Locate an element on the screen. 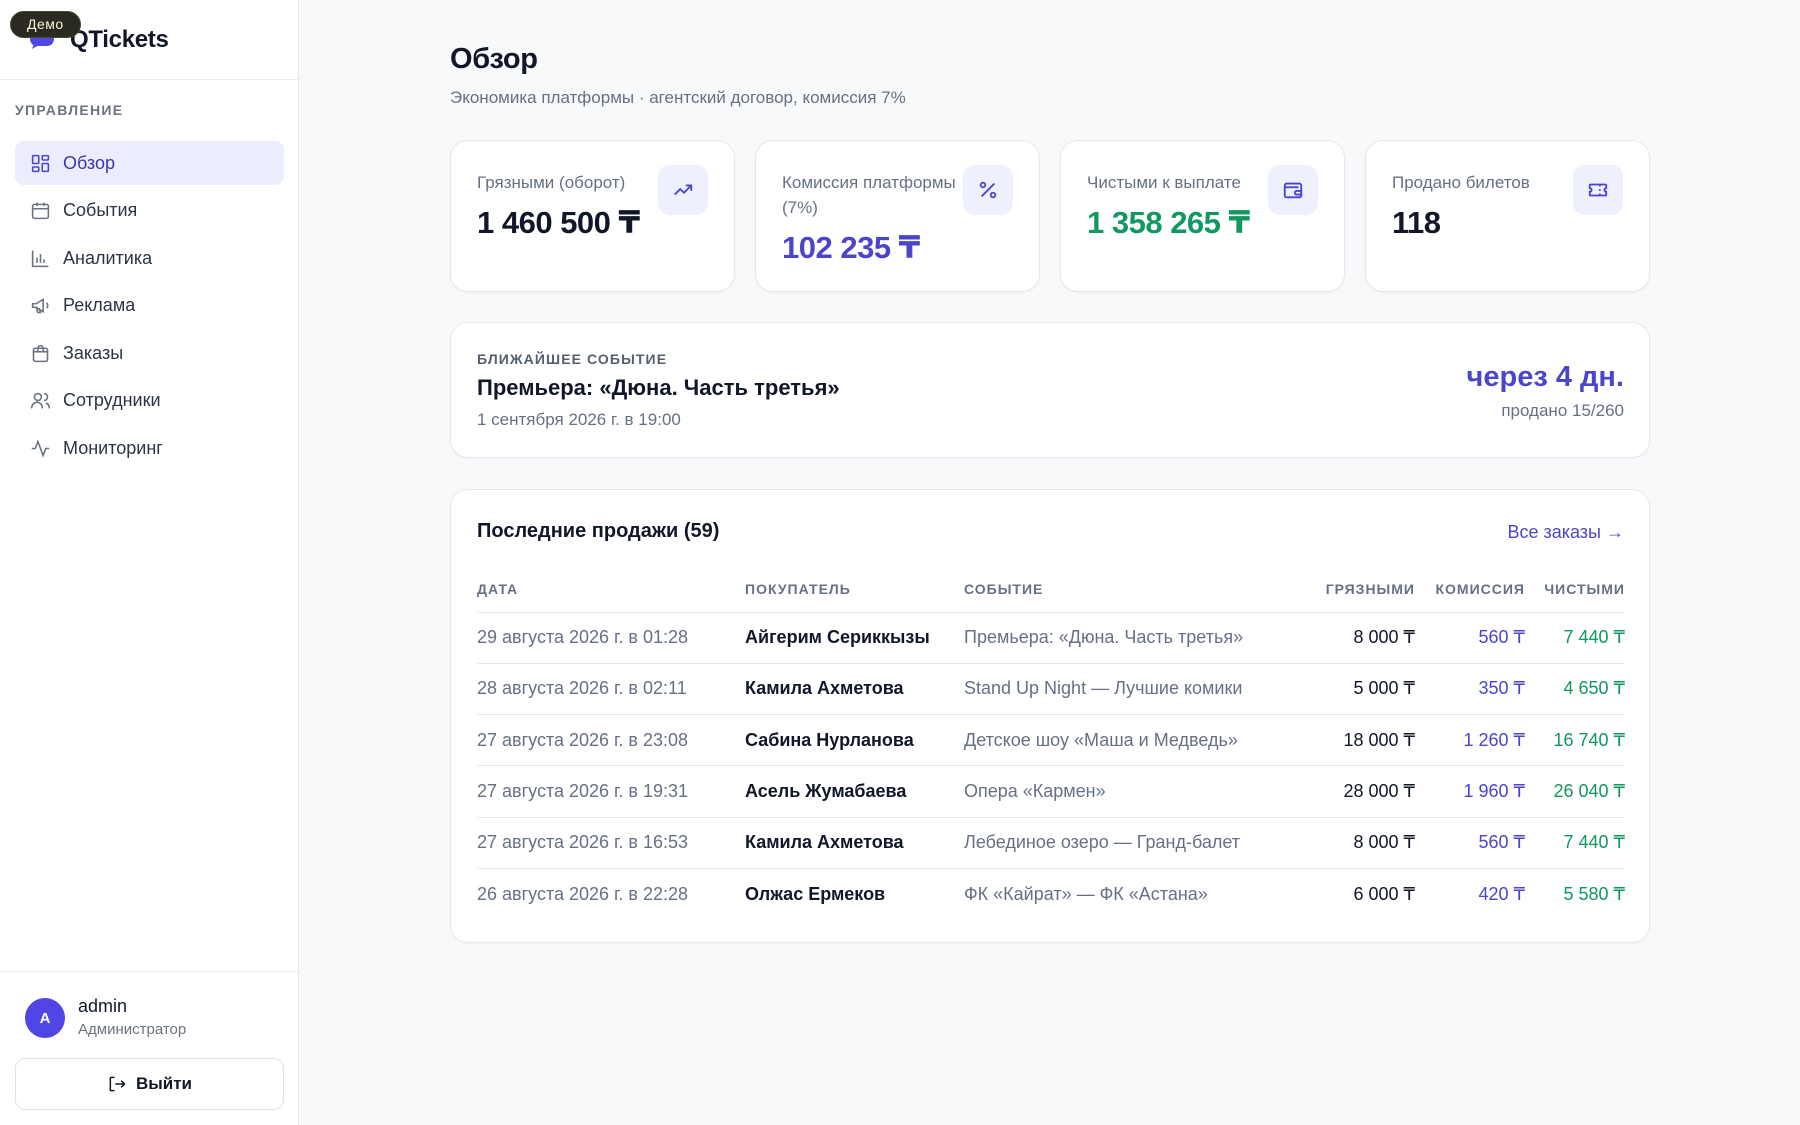 The width and height of the screenshot is (1800, 1125). cell-commission: 1 260 ₸ is located at coordinates (1470, 740).